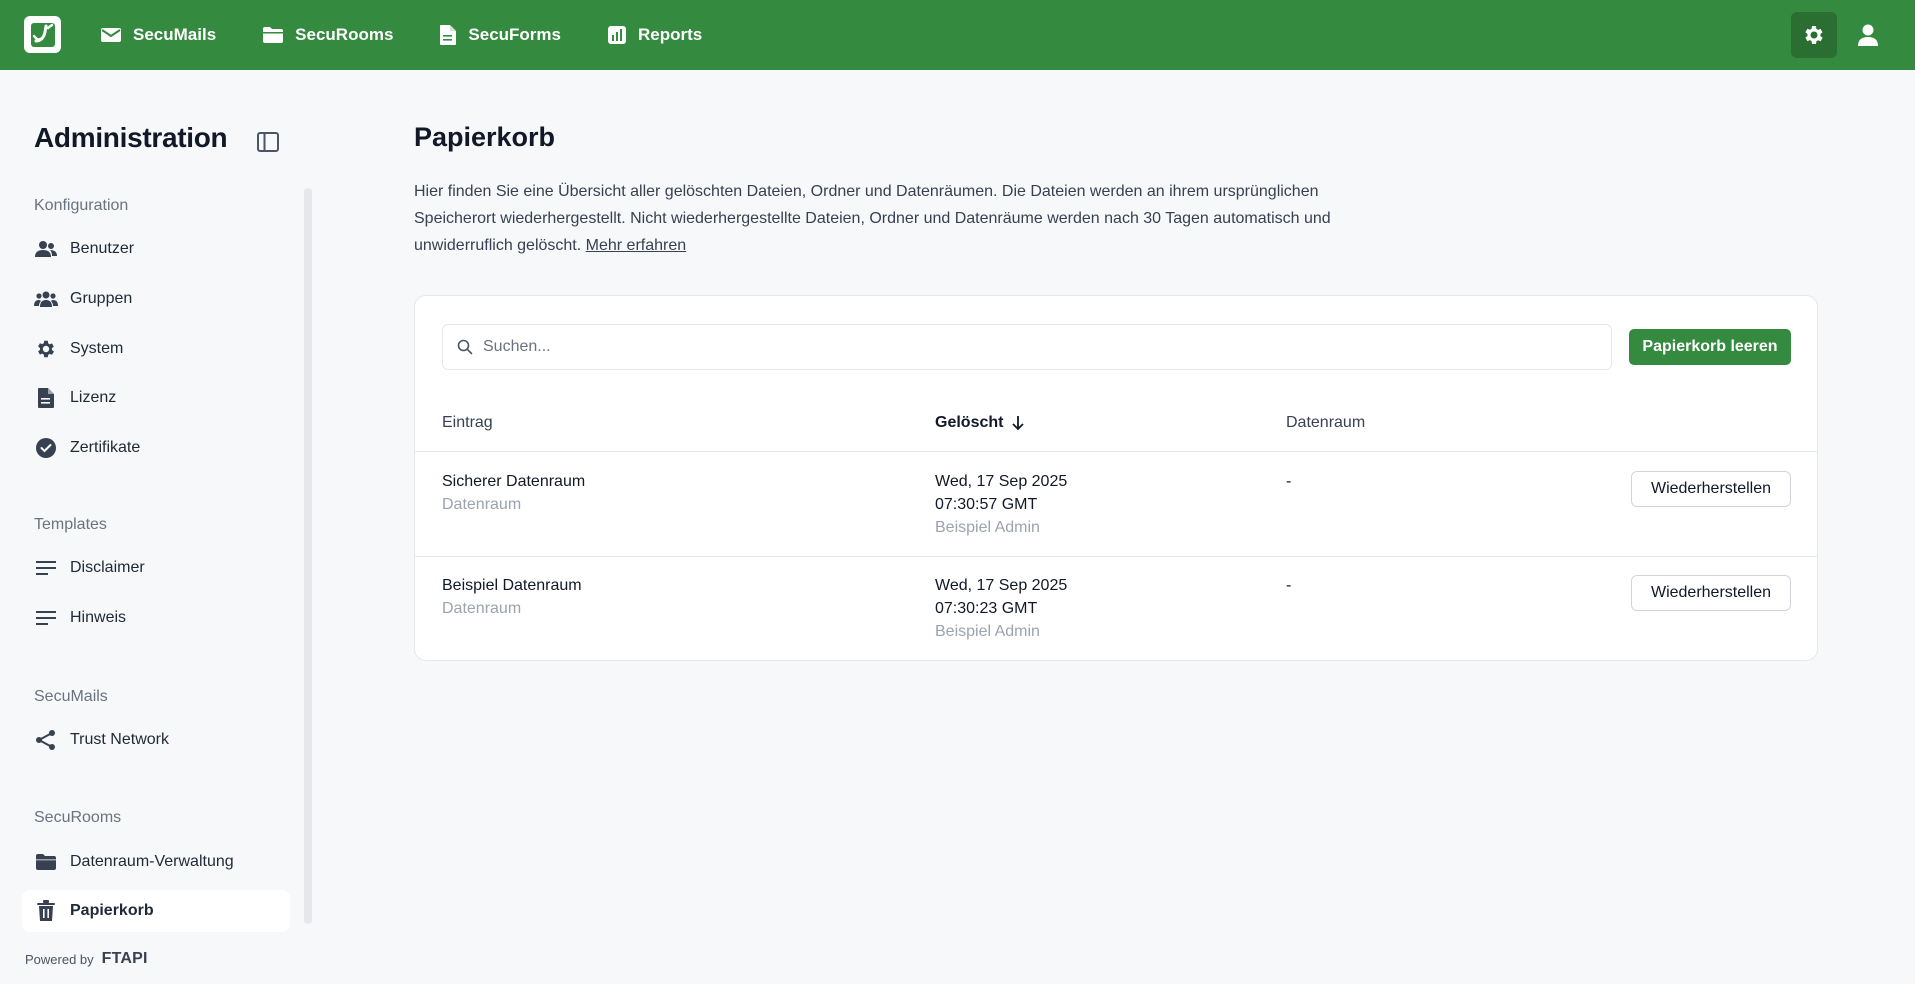 This screenshot has height=984, width=1915. Describe the element at coordinates (102, 248) in the screenshot. I see `sidebar-item-label: Benutzer` at that location.